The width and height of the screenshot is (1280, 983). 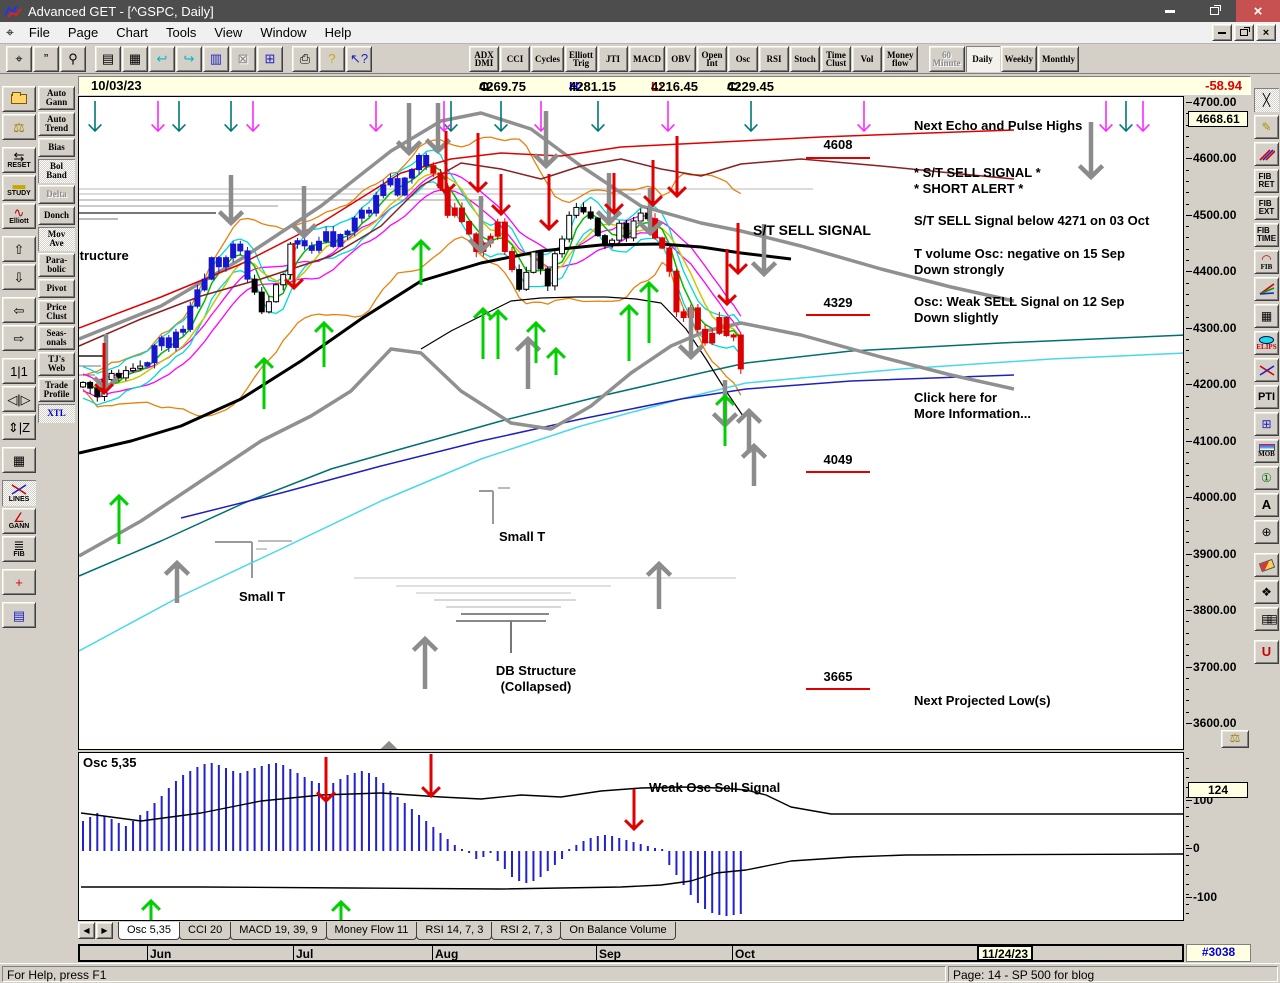 I want to click on gann-icon: ∠ GANN, so click(x=19, y=521).